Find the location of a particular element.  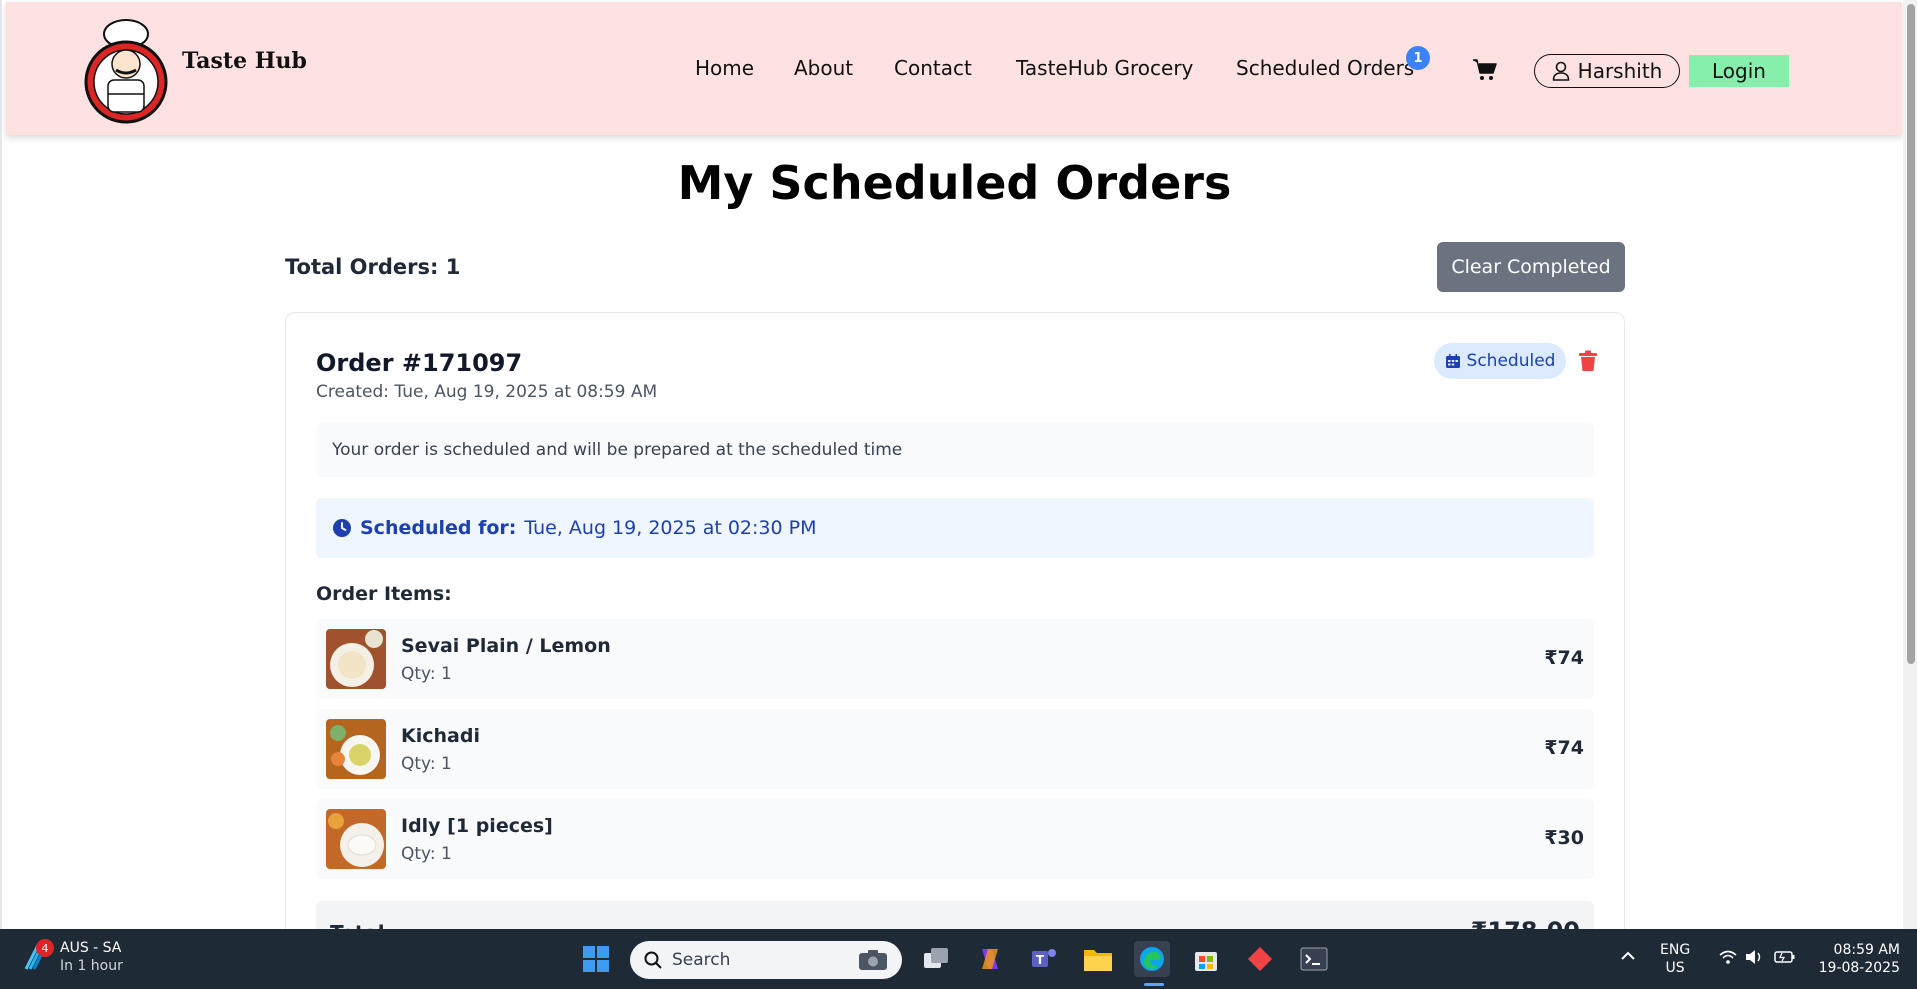

teams-icon: T is located at coordinates (1044, 959).